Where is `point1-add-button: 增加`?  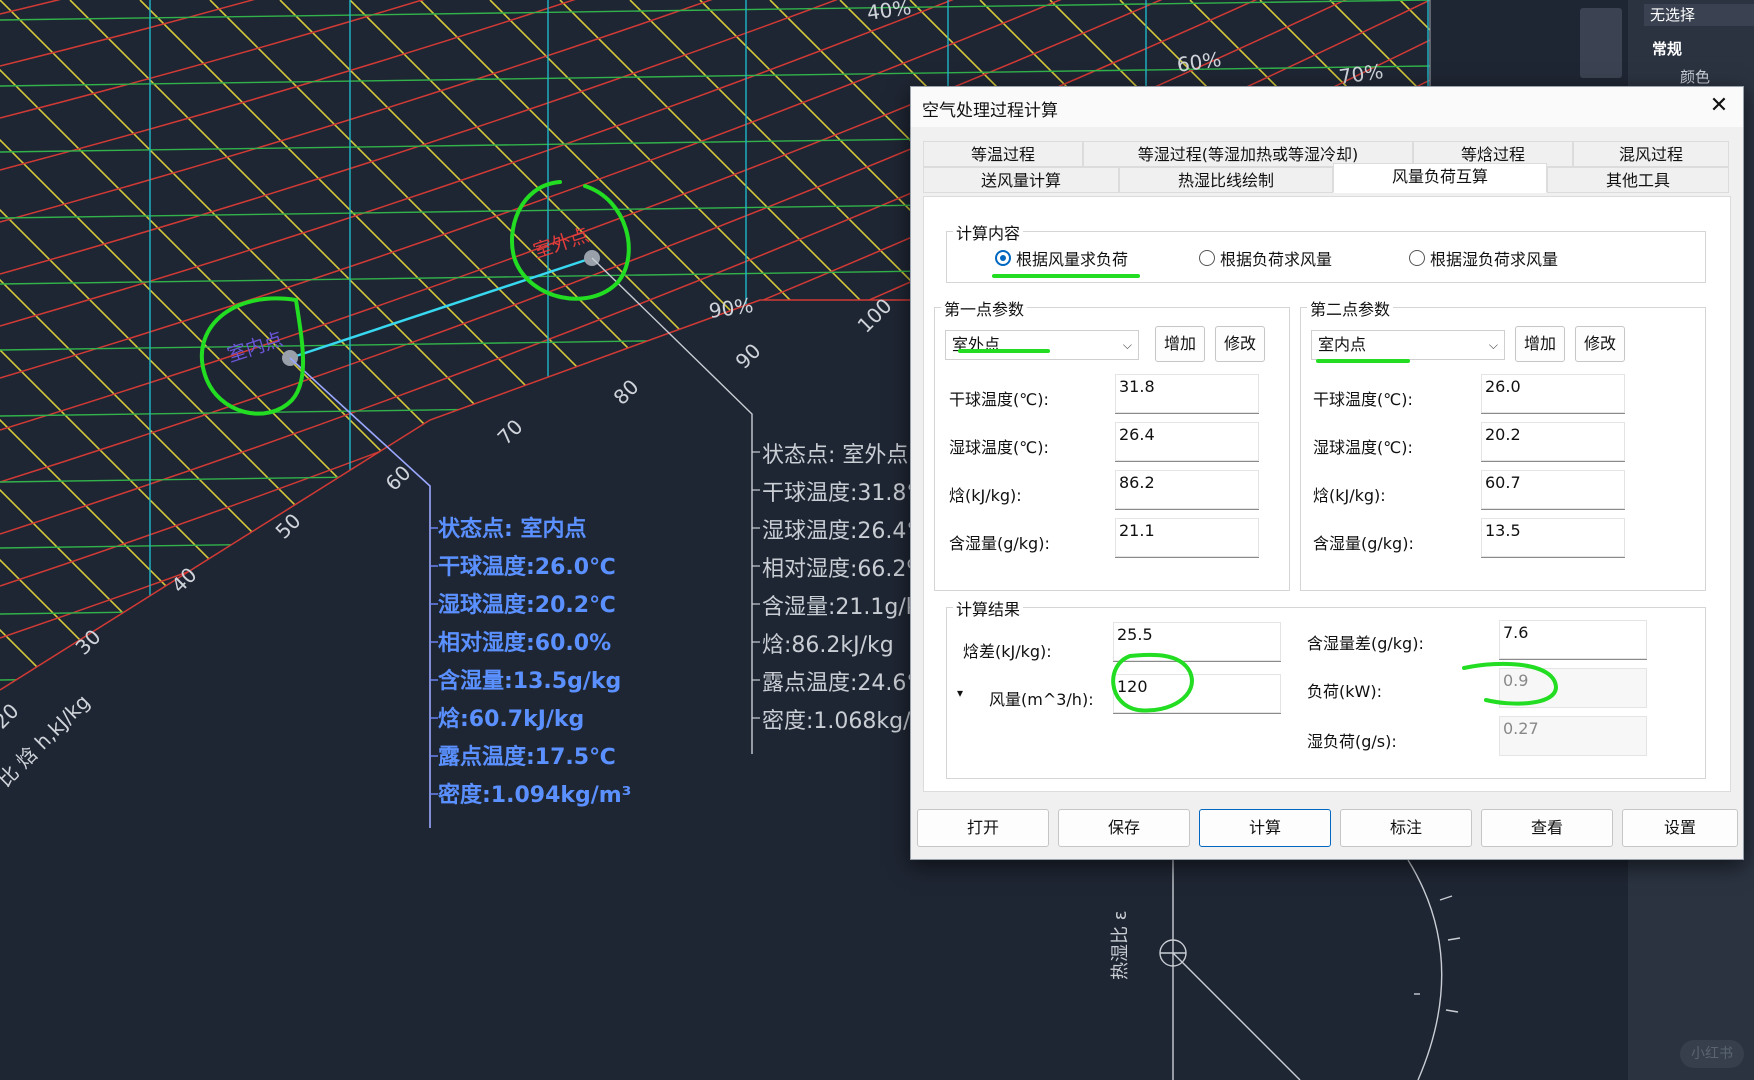 point1-add-button: 增加 is located at coordinates (1180, 344).